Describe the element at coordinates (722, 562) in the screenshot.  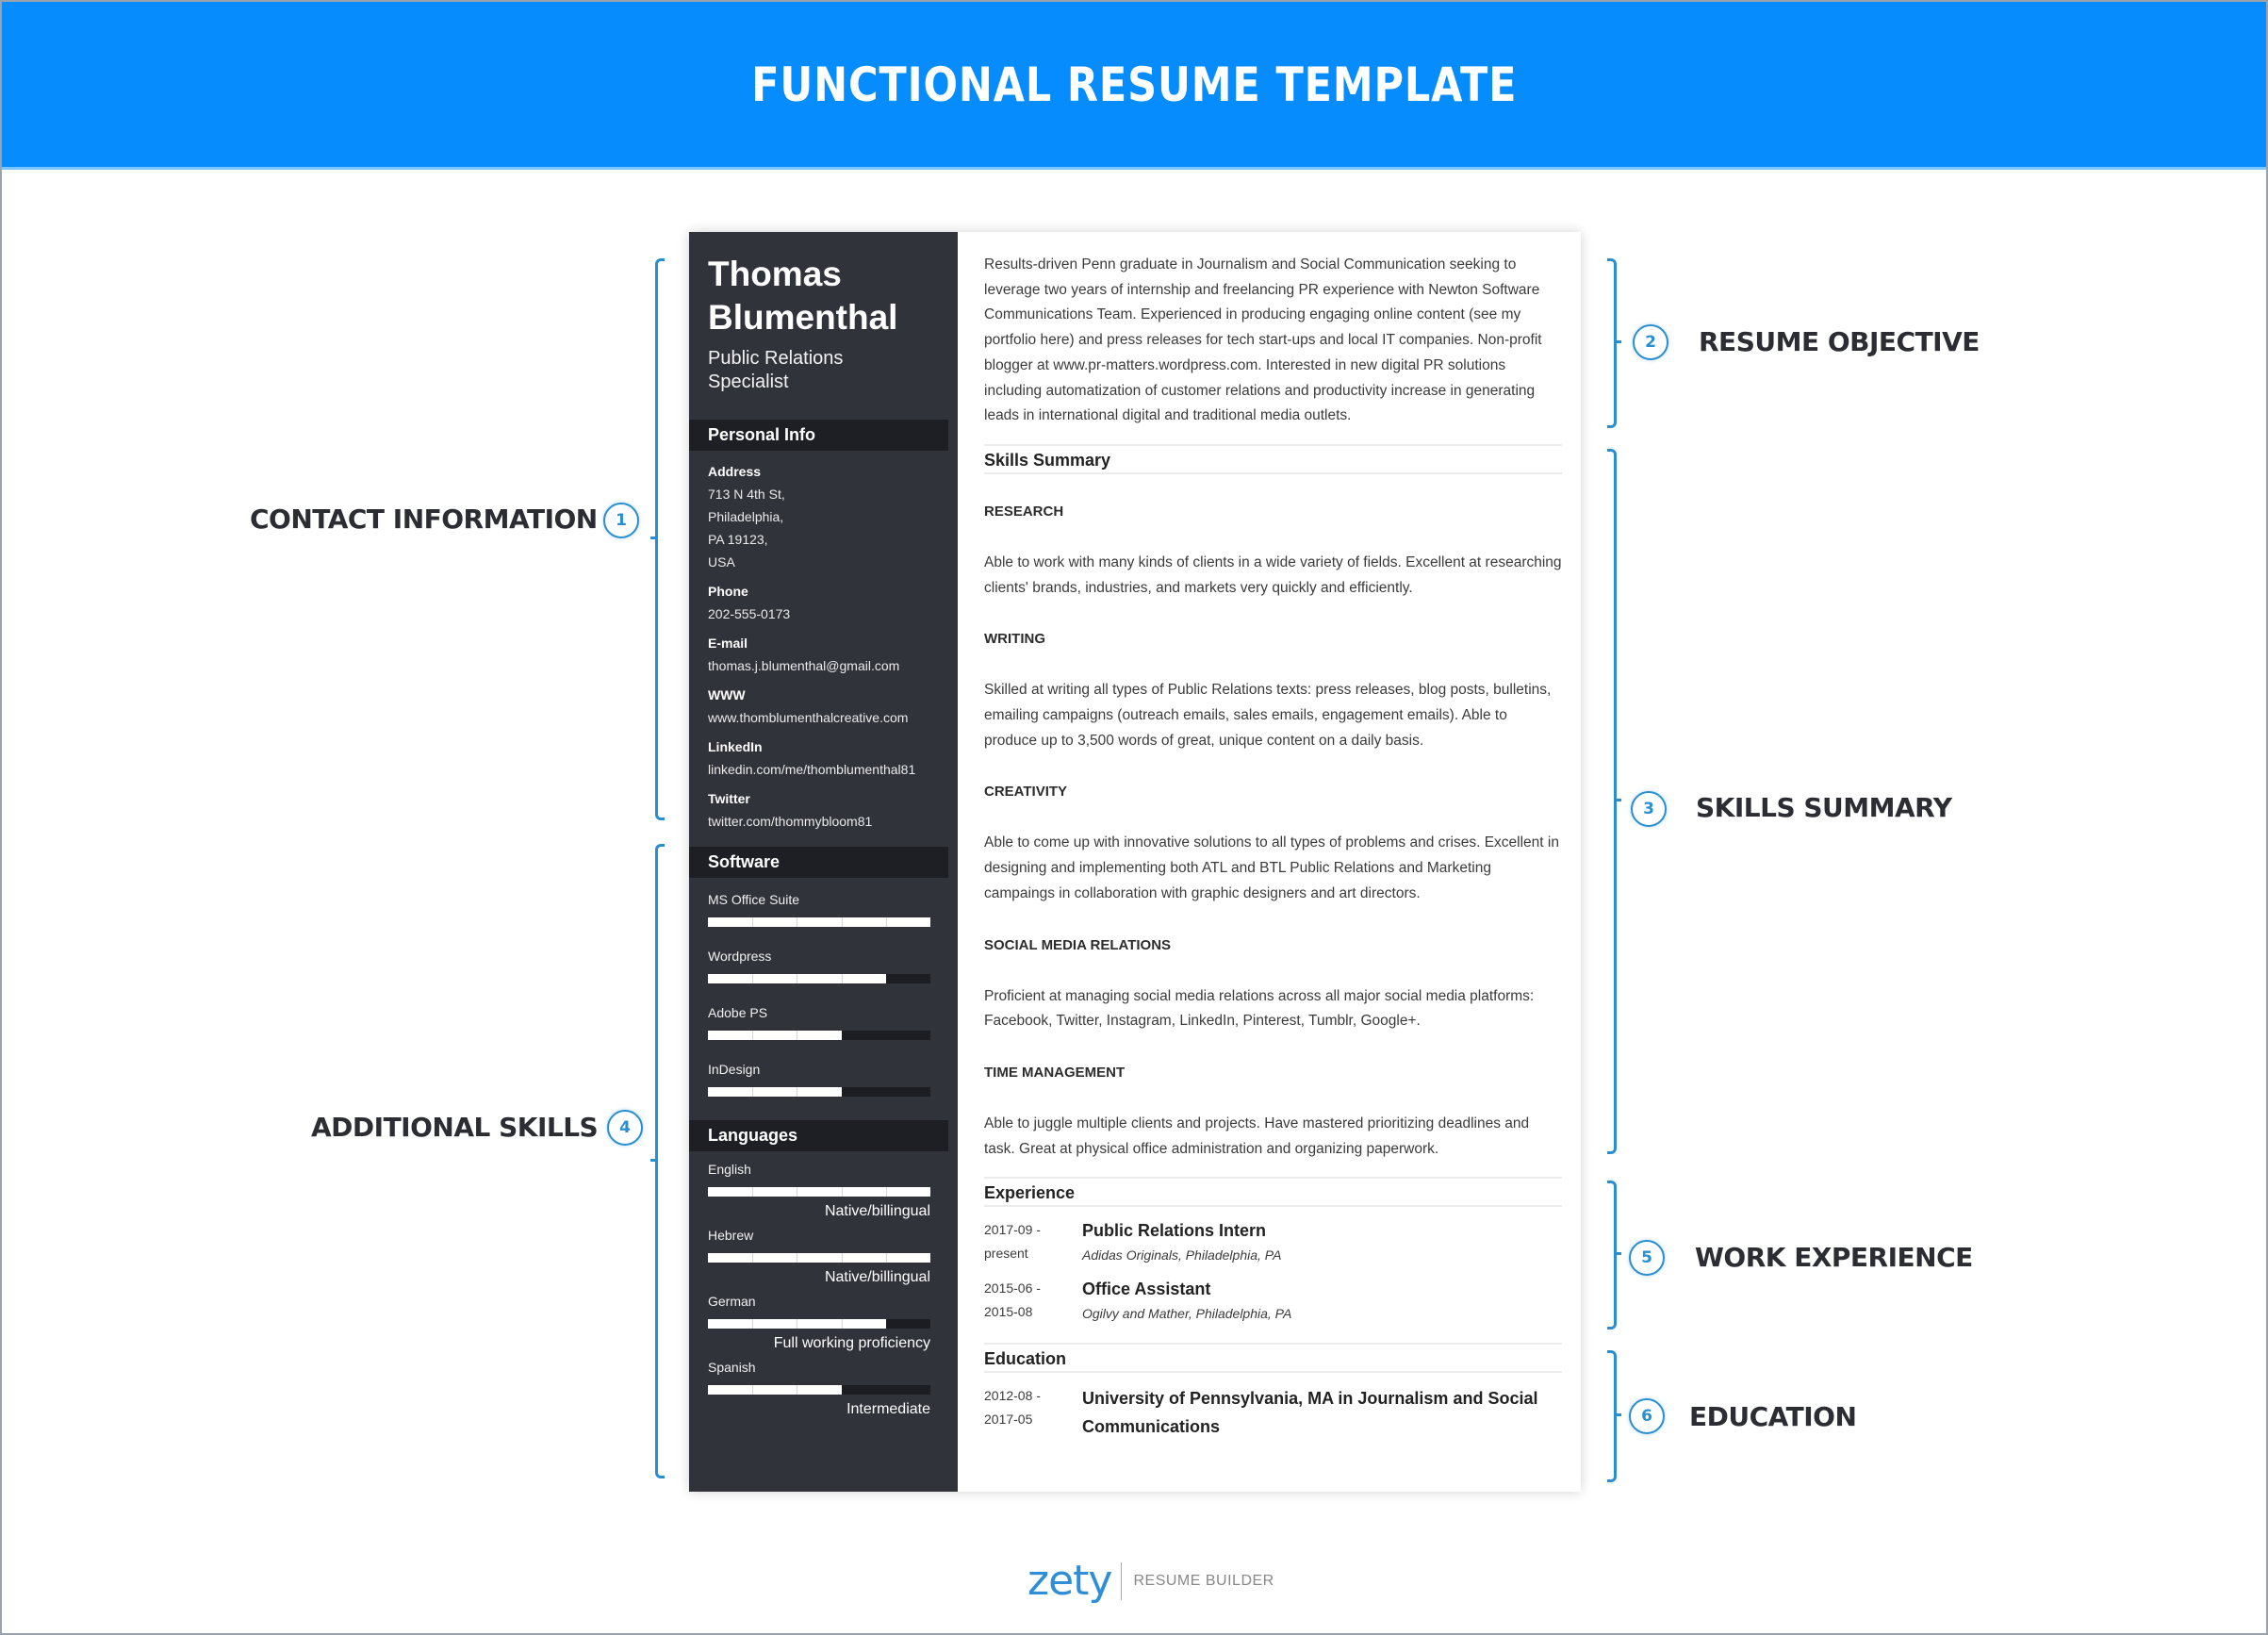
I see `address-line: USA` at that location.